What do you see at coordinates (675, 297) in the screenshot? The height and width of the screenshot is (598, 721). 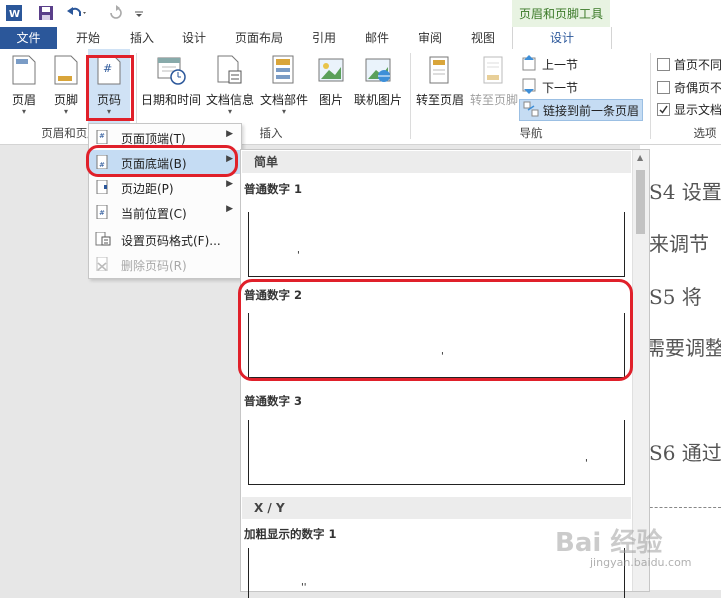 I see `doc-line: S5 将` at bounding box center [675, 297].